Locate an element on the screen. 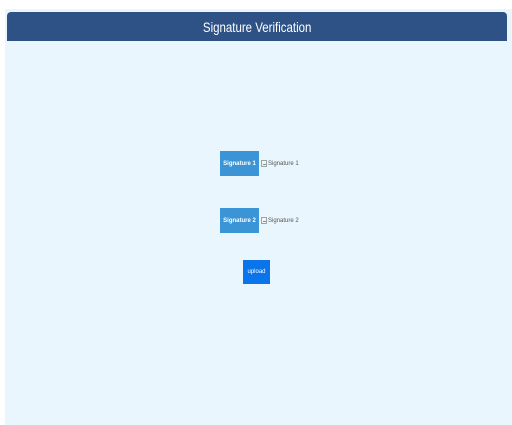 The image size is (512, 425). page-title: Signature Verification is located at coordinates (257, 26).